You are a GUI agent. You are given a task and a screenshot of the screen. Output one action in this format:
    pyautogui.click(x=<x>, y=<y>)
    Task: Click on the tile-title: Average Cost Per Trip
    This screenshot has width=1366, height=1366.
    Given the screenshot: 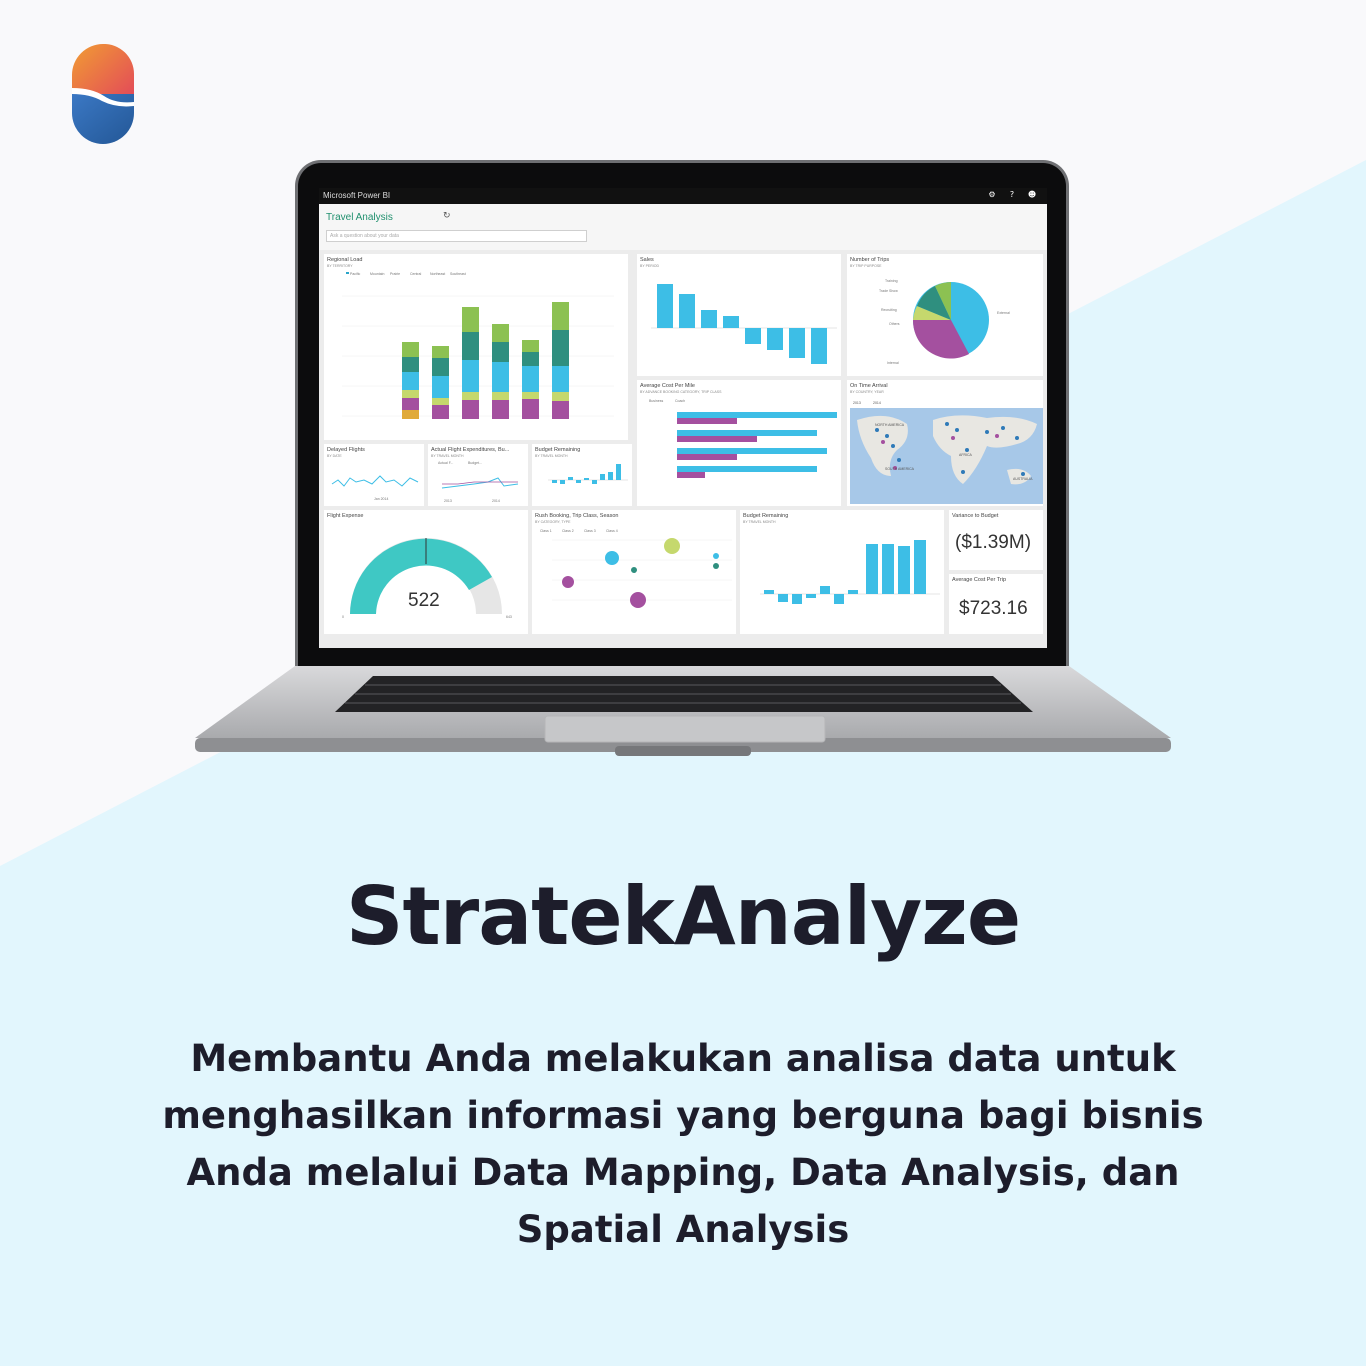 What is the action you would take?
    pyautogui.click(x=979, y=580)
    